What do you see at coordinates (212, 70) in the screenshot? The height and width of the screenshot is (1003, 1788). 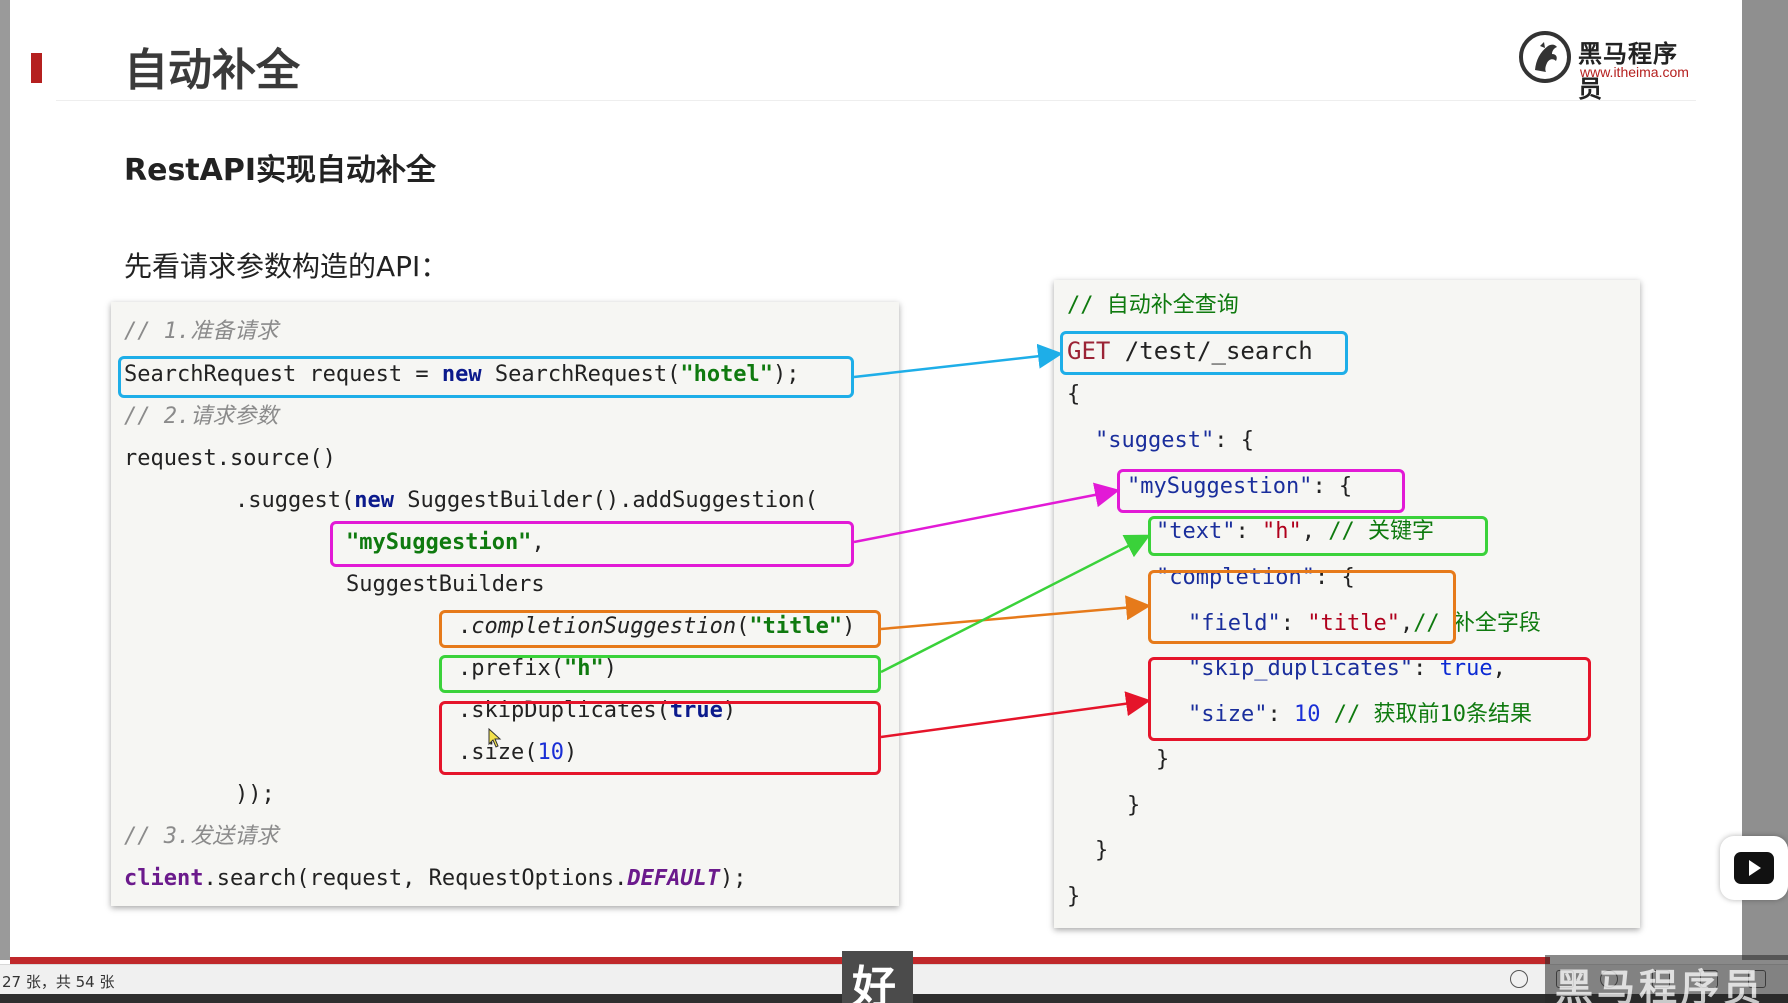 I see `slide-title: 自动补全` at bounding box center [212, 70].